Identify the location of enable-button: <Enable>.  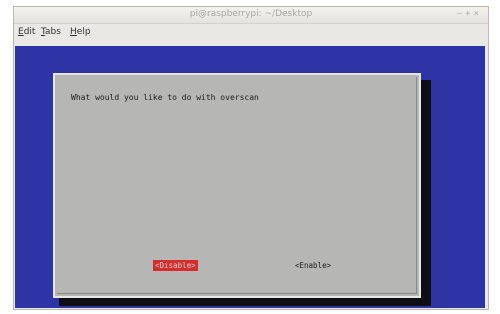
(313, 265).